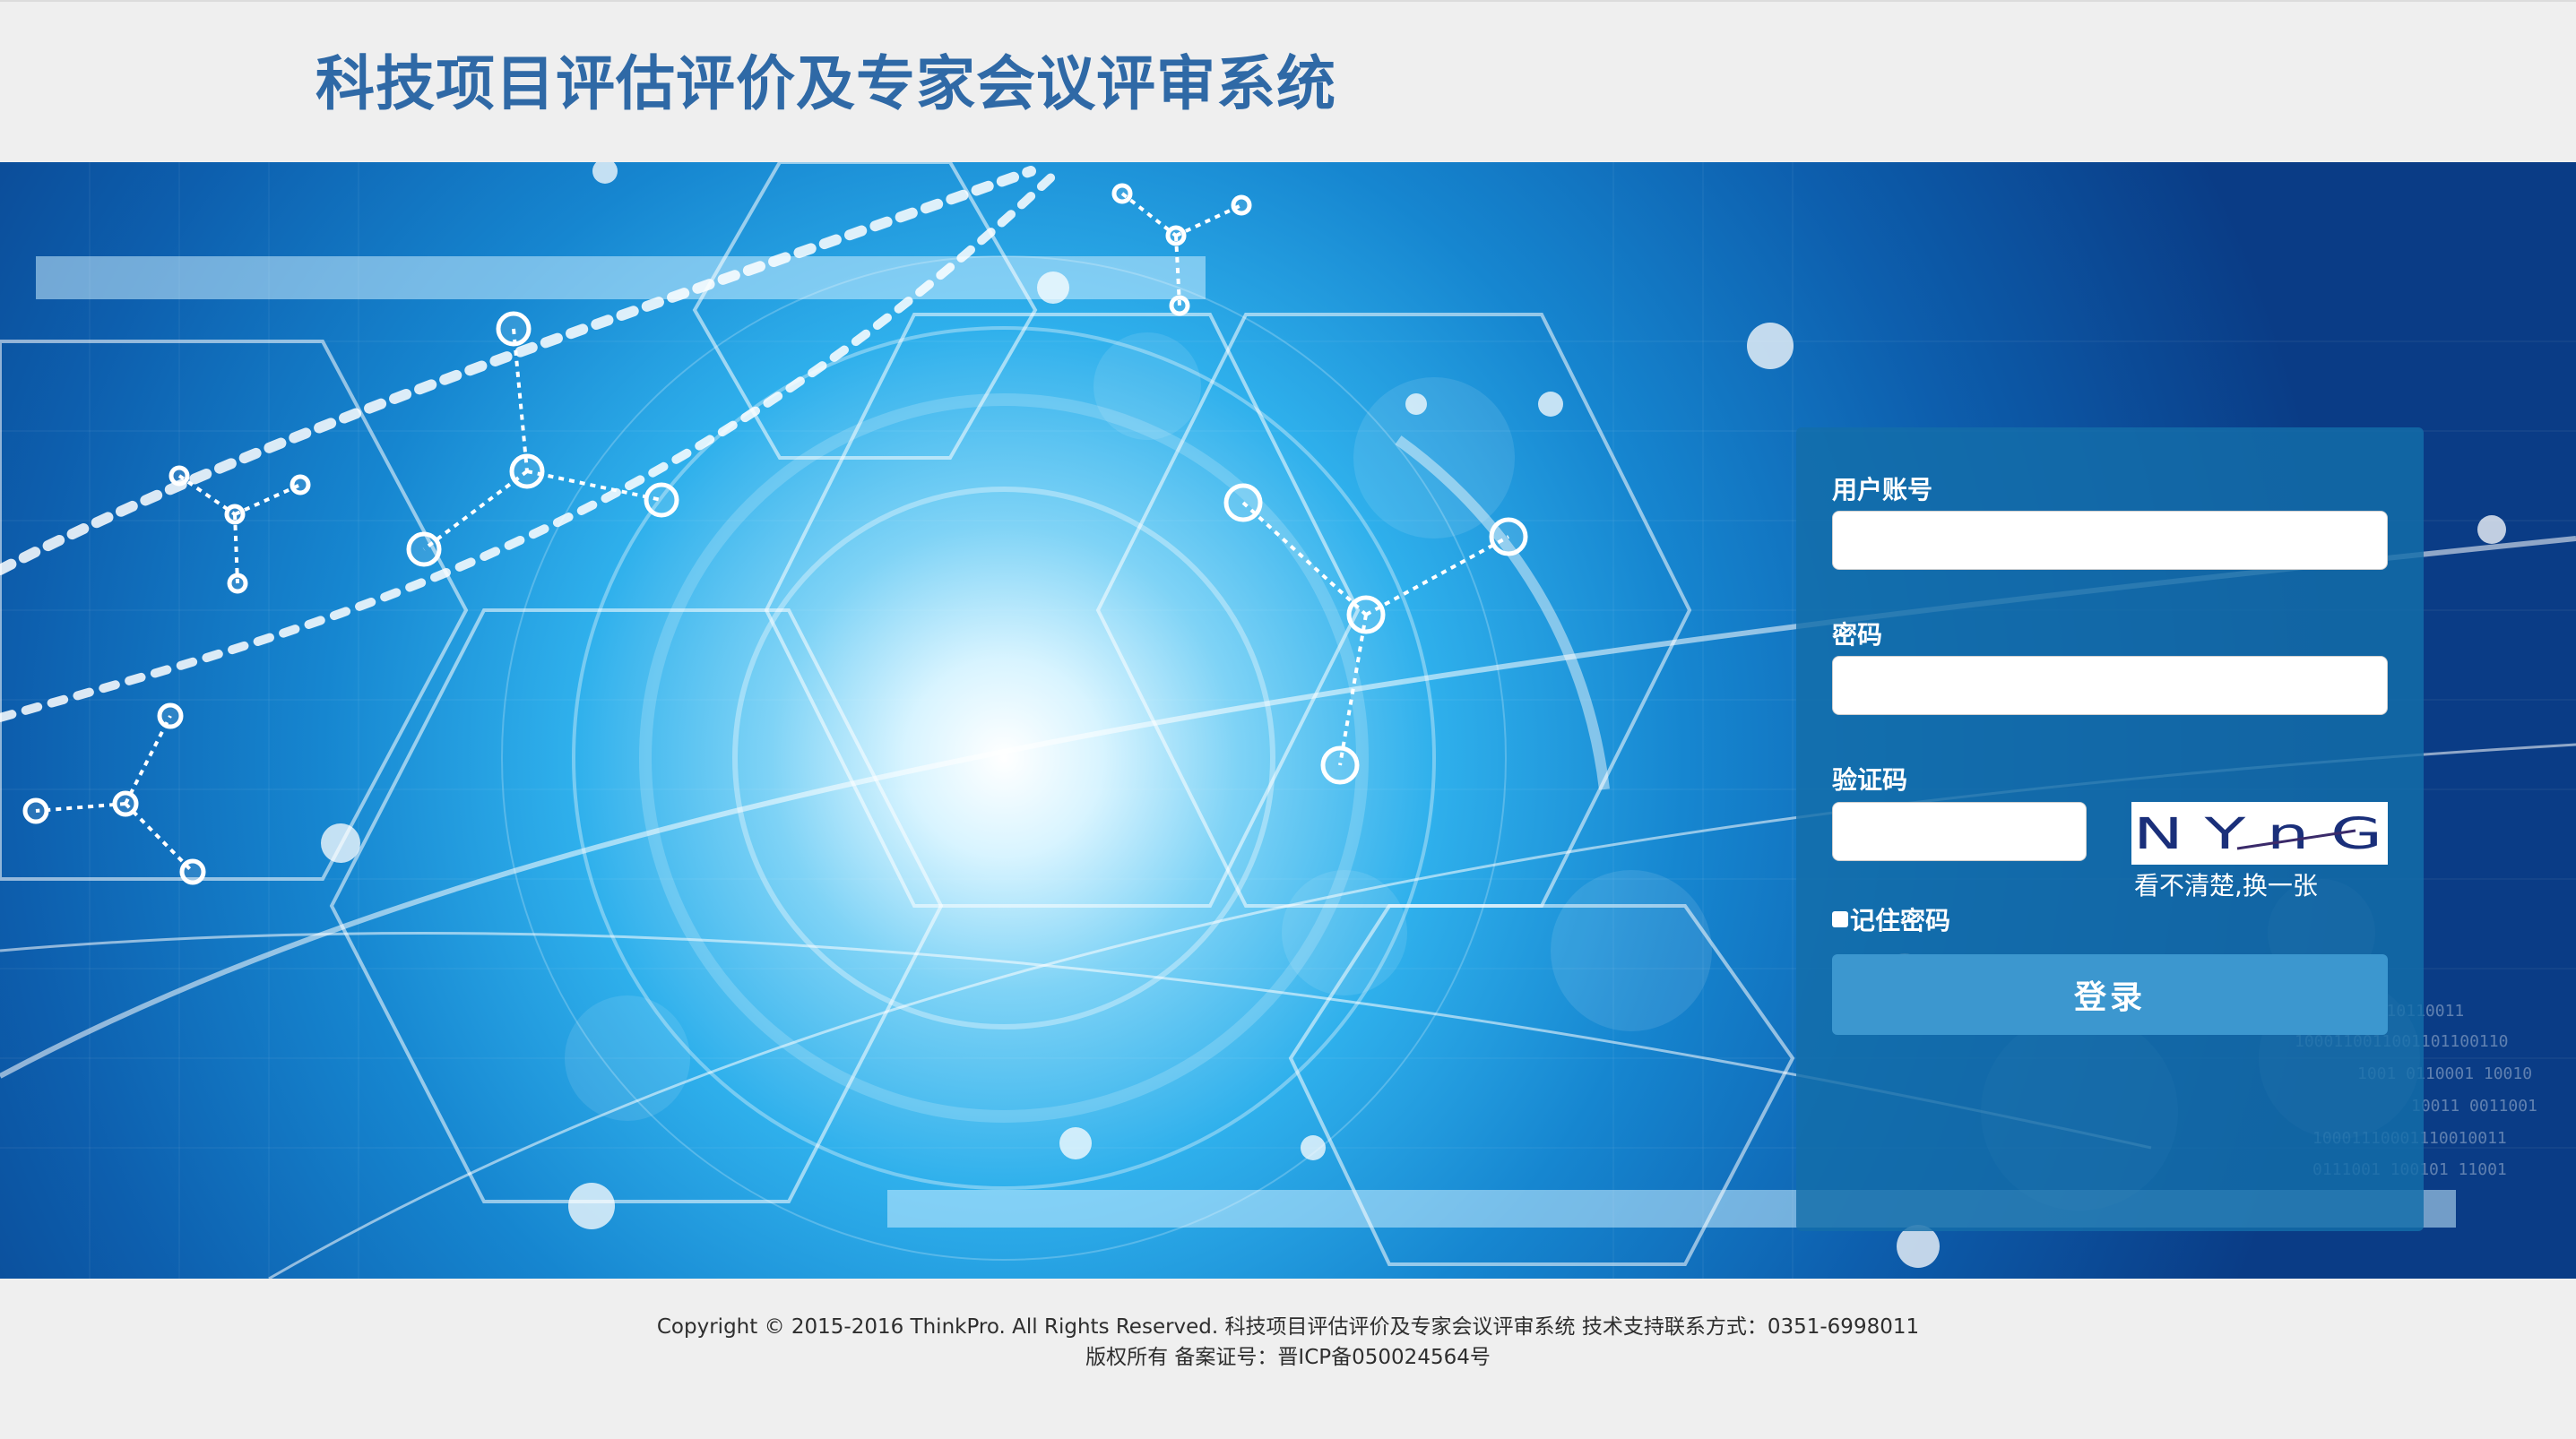 The width and height of the screenshot is (2576, 1439). I want to click on icp-record-text: 版权所有 备案证号：晋ICP备050024564号, so click(1288, 1358).